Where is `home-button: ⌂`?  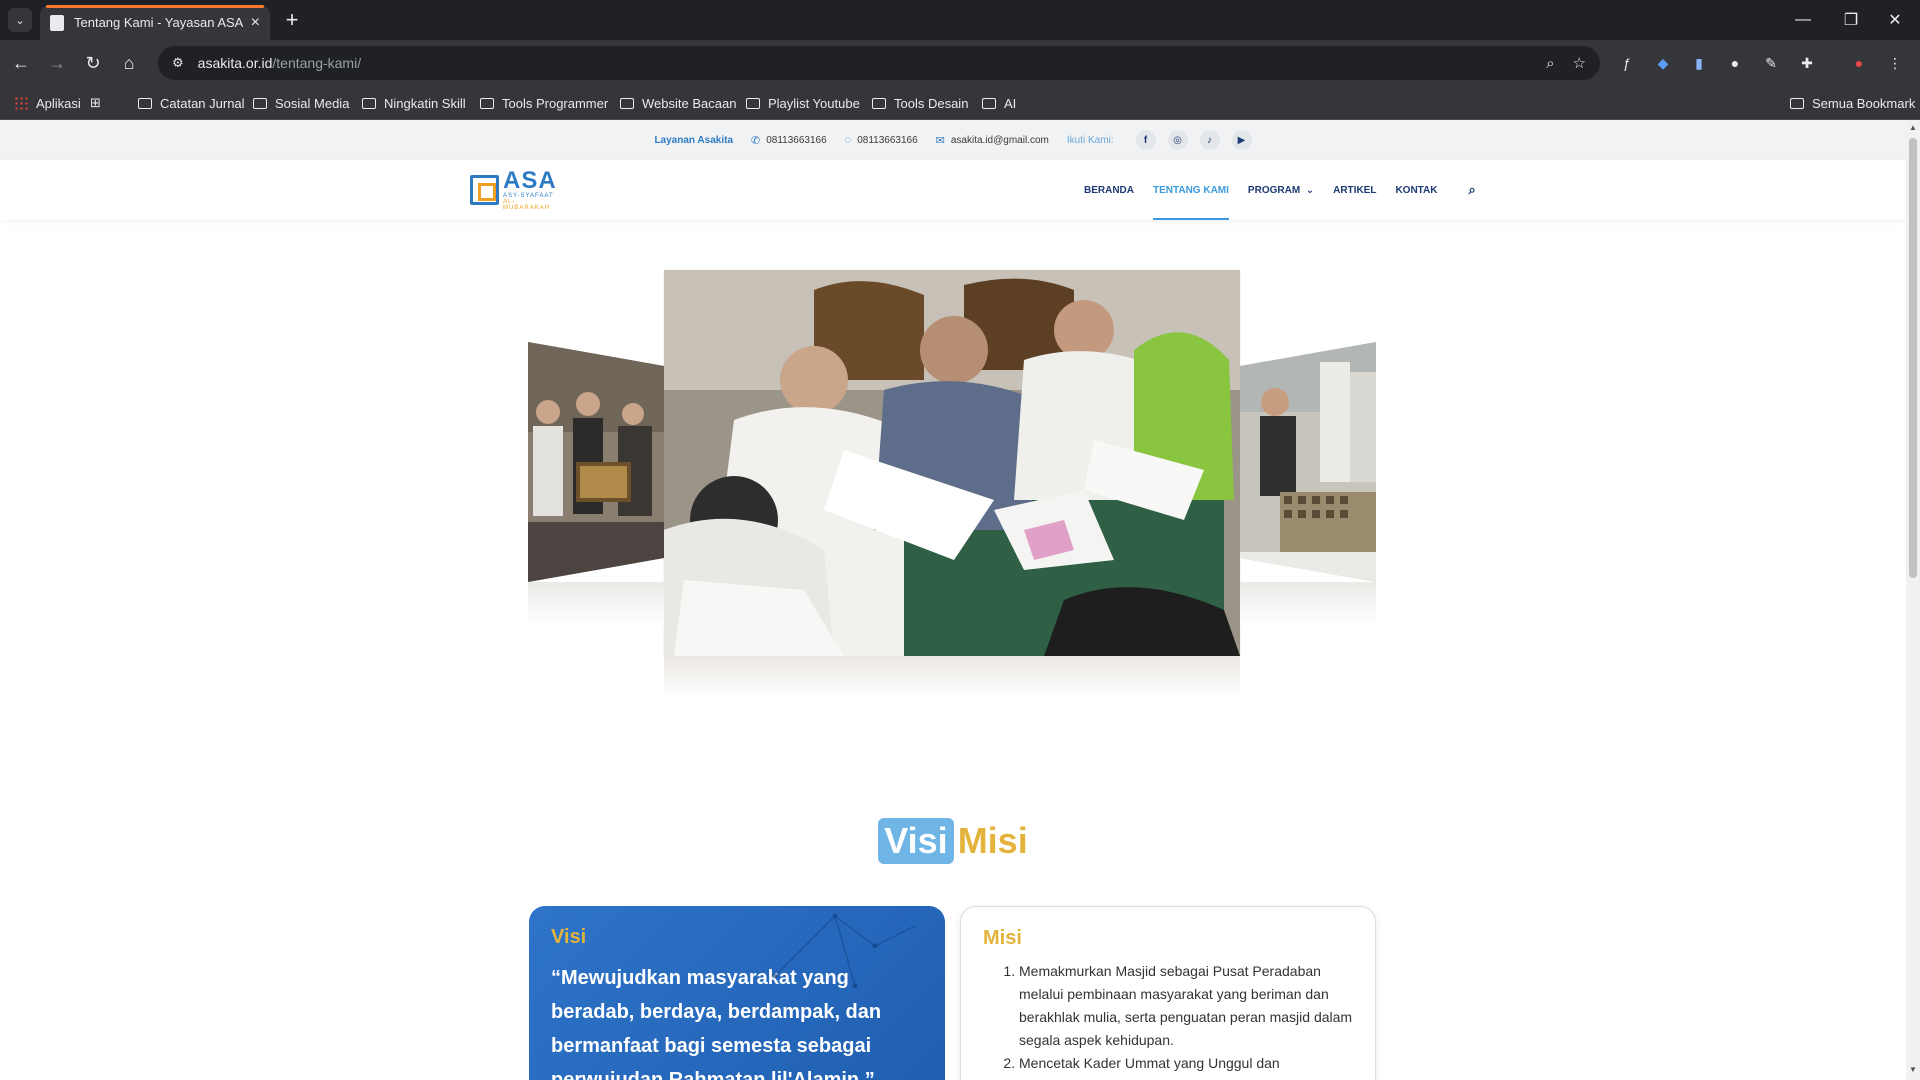
home-button: ⌂ is located at coordinates (129, 63).